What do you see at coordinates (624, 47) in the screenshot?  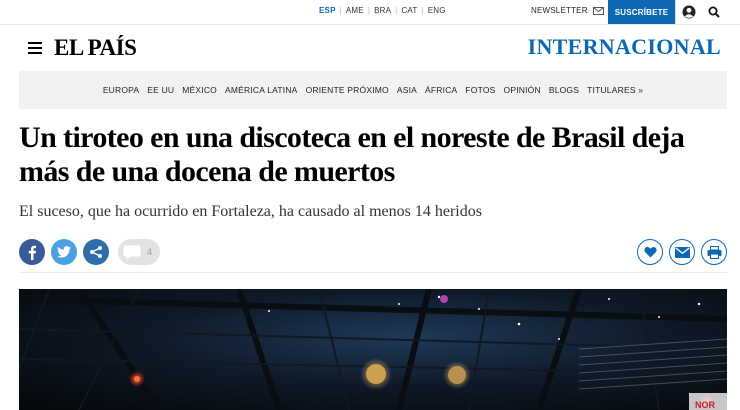 I see `section-title: INTERNACIONAL` at bounding box center [624, 47].